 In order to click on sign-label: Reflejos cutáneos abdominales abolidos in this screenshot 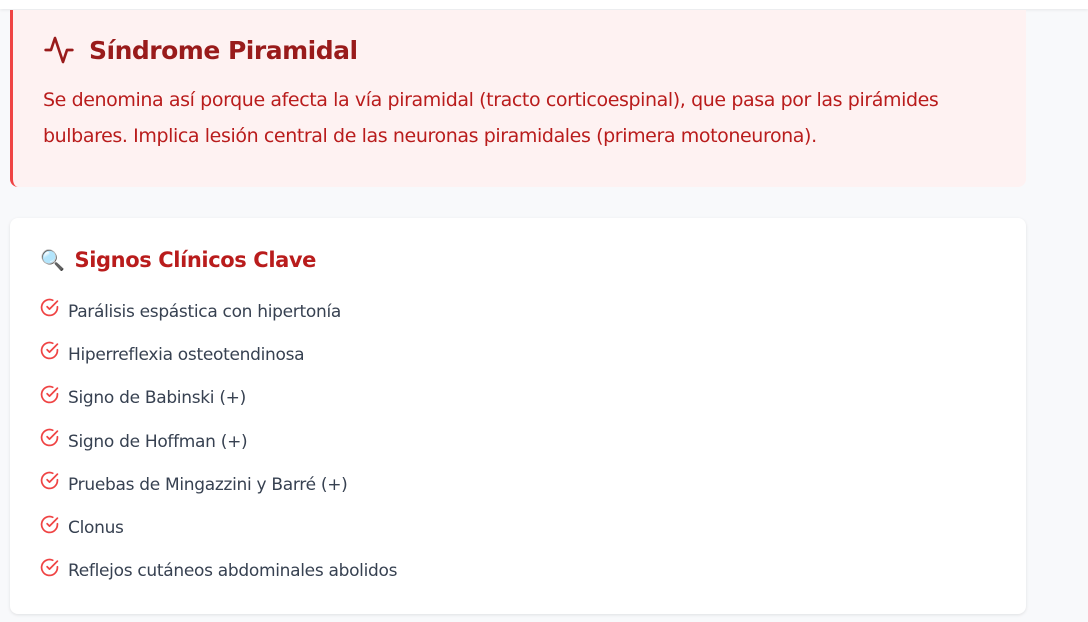, I will do `click(233, 571)`.